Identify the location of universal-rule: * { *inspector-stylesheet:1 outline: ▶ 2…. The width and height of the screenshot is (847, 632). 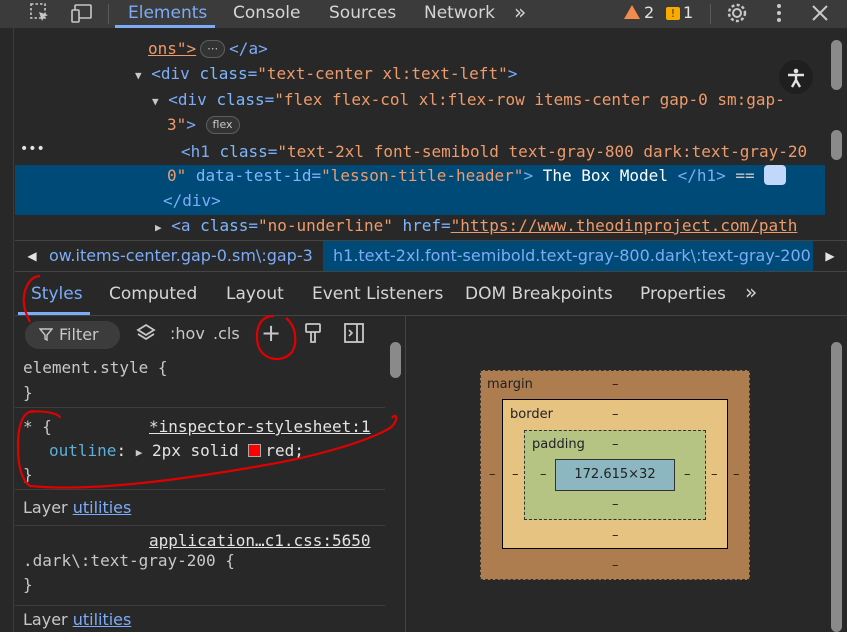
(200, 449).